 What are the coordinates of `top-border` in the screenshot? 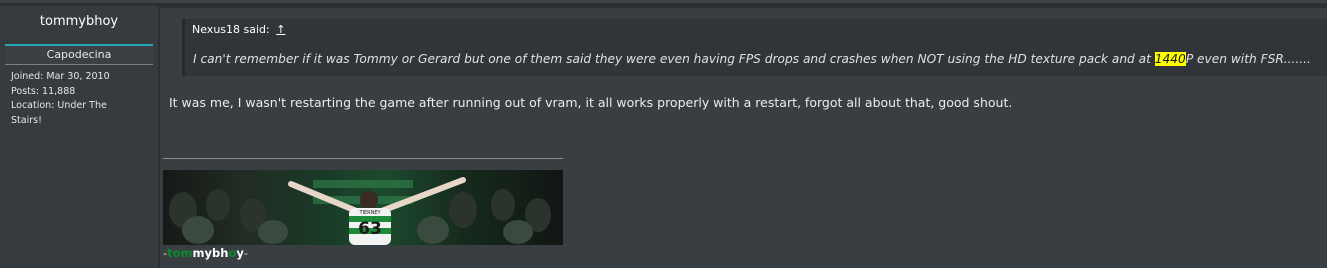 It's located at (663, 1).